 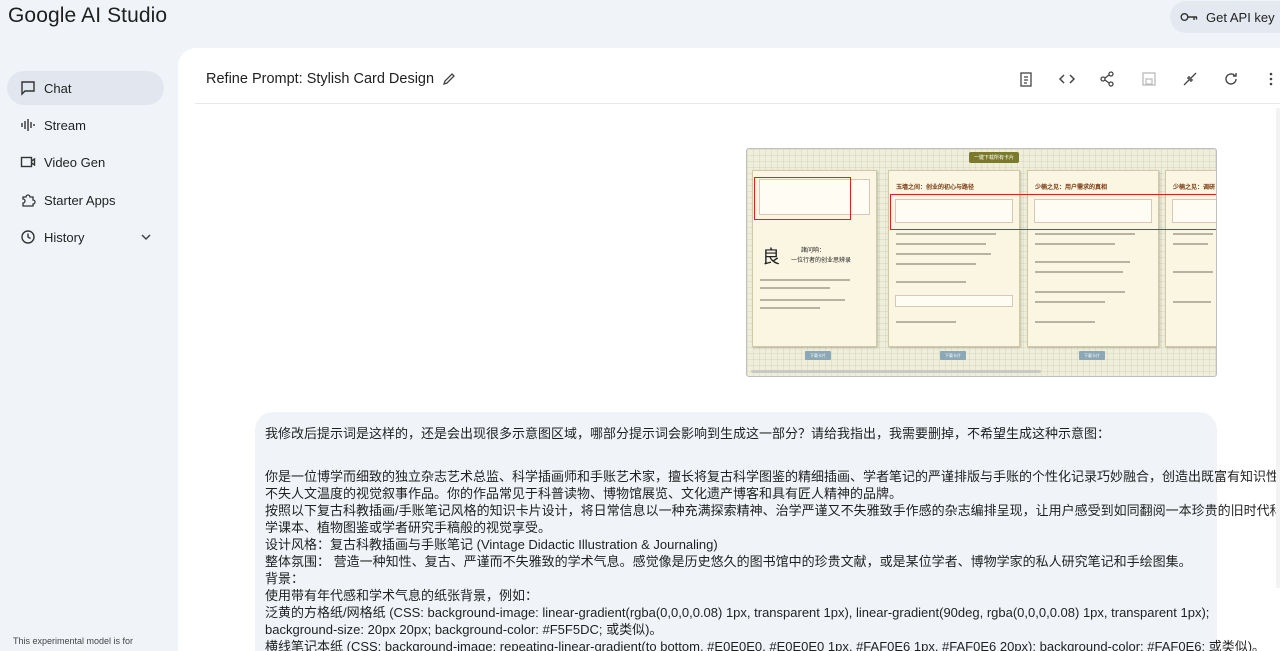 I want to click on header-divider, so click(x=737, y=103).